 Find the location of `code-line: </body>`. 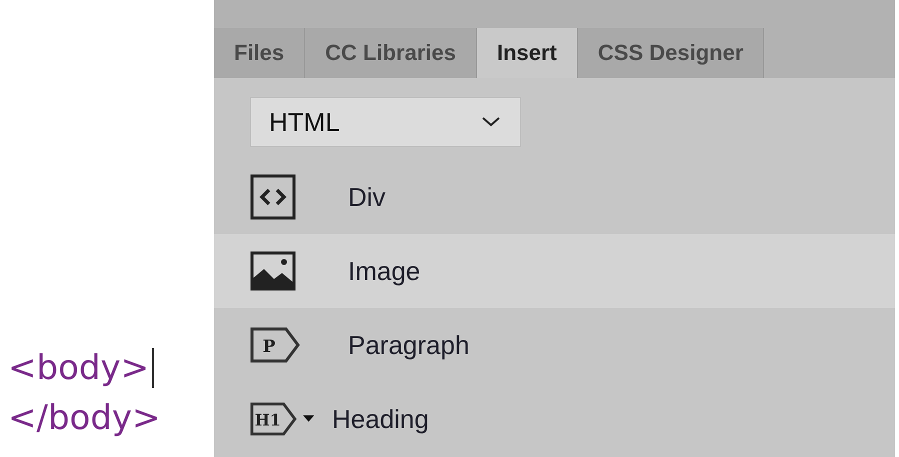

code-line: </body> is located at coordinates (84, 418).